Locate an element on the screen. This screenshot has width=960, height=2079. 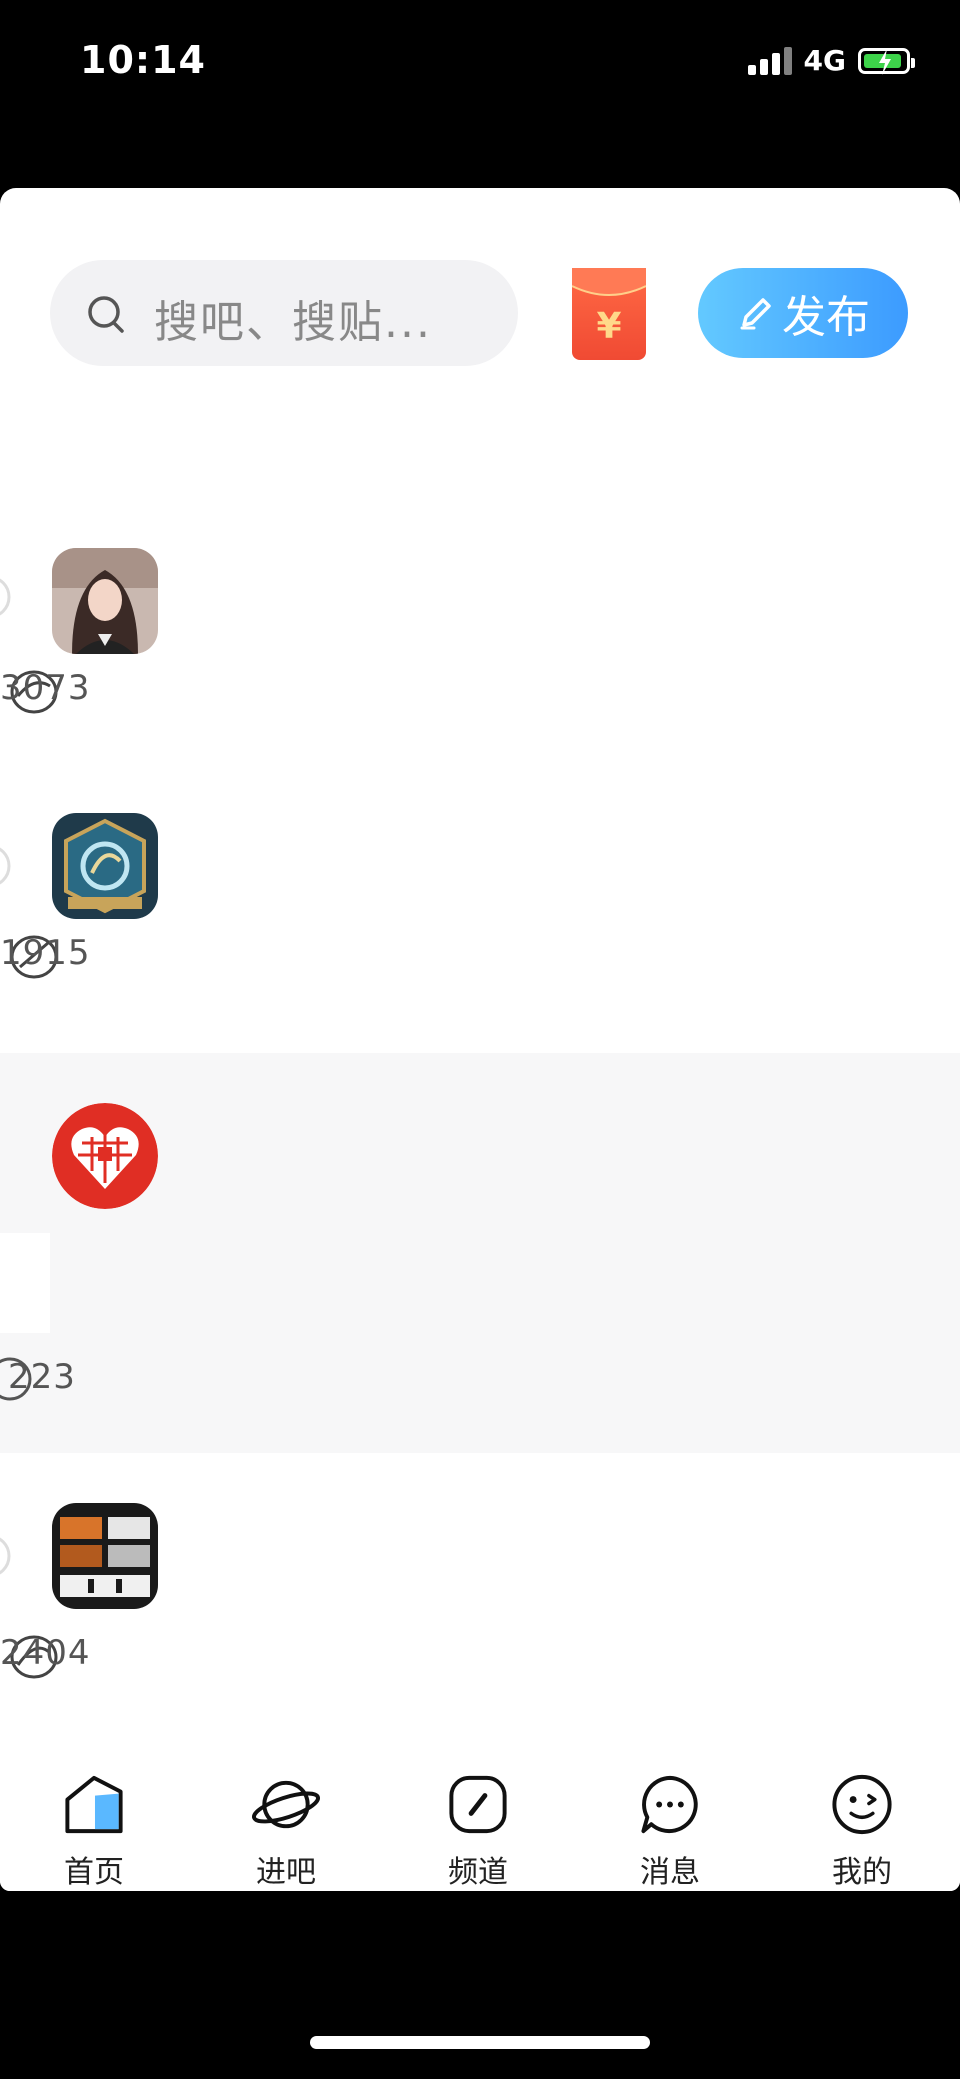
member-count: 3073 is located at coordinates (45, 688).